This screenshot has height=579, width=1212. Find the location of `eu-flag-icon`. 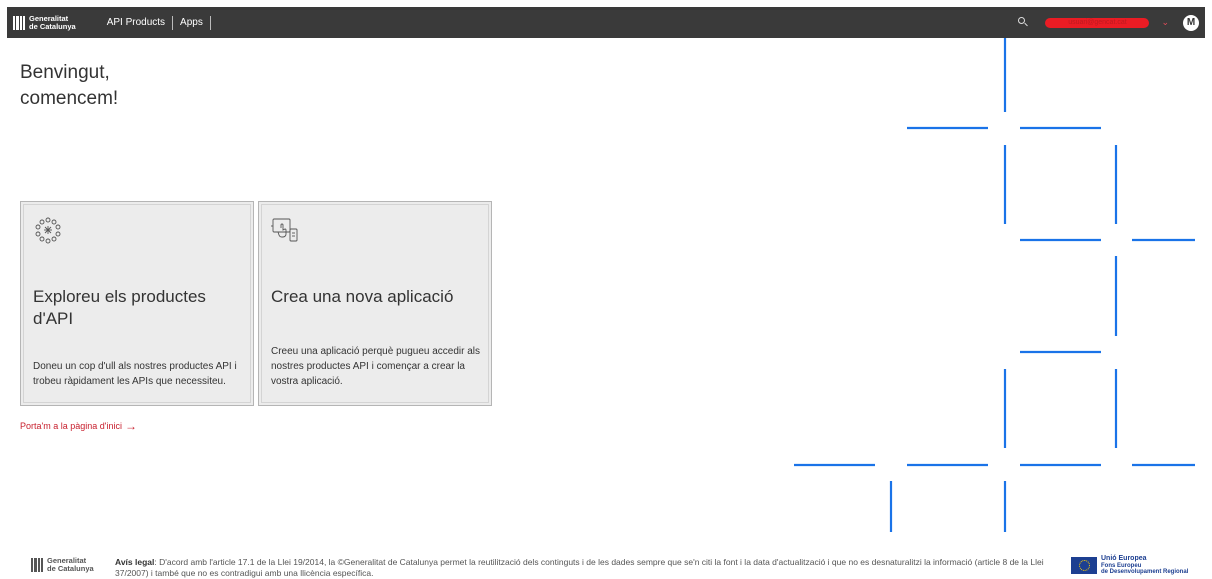

eu-flag-icon is located at coordinates (1084, 566).